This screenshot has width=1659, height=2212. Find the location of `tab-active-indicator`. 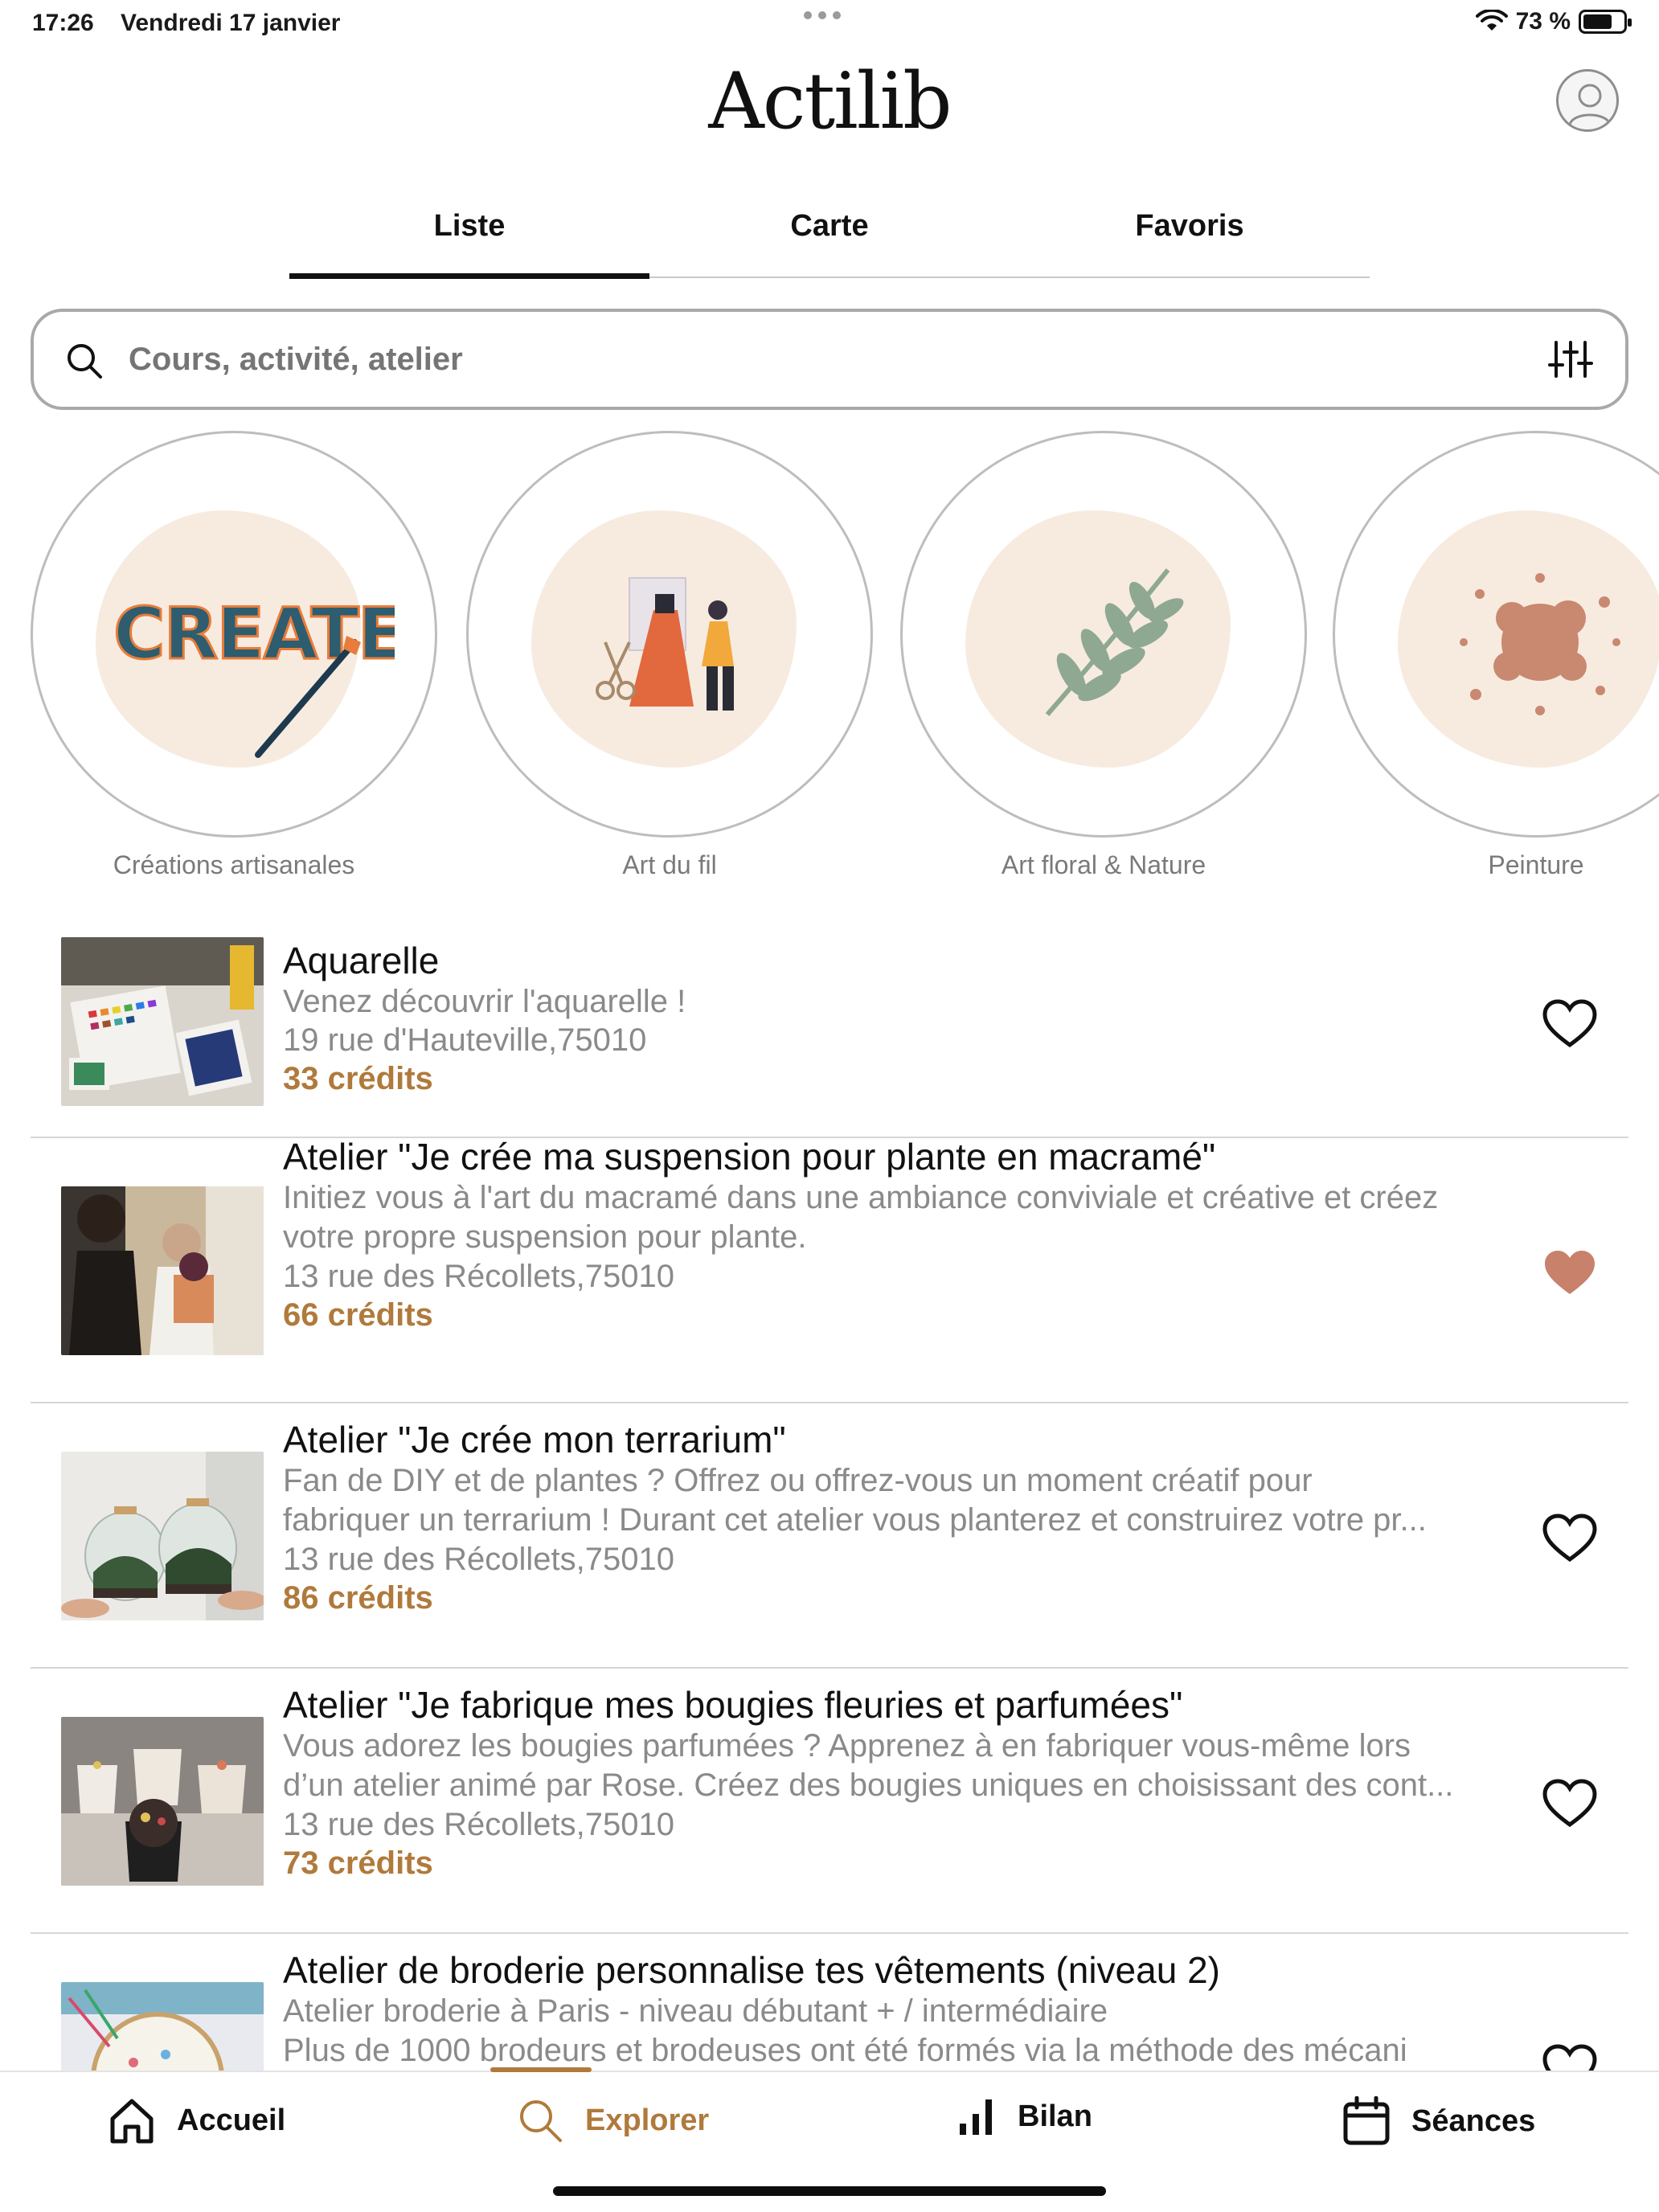

tab-active-indicator is located at coordinates (469, 276).